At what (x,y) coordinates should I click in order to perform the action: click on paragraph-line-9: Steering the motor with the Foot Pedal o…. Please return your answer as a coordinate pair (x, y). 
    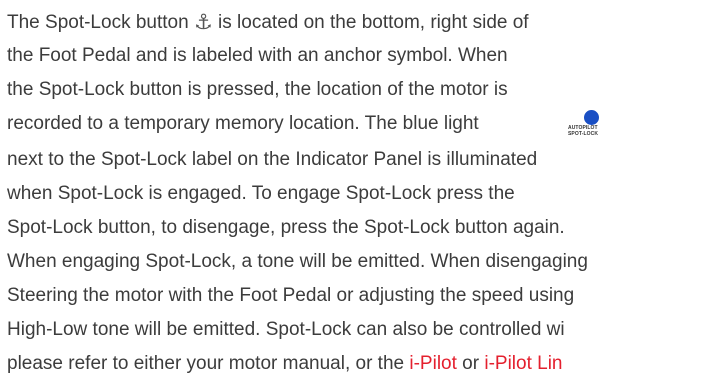
    Looking at the image, I should click on (291, 295).